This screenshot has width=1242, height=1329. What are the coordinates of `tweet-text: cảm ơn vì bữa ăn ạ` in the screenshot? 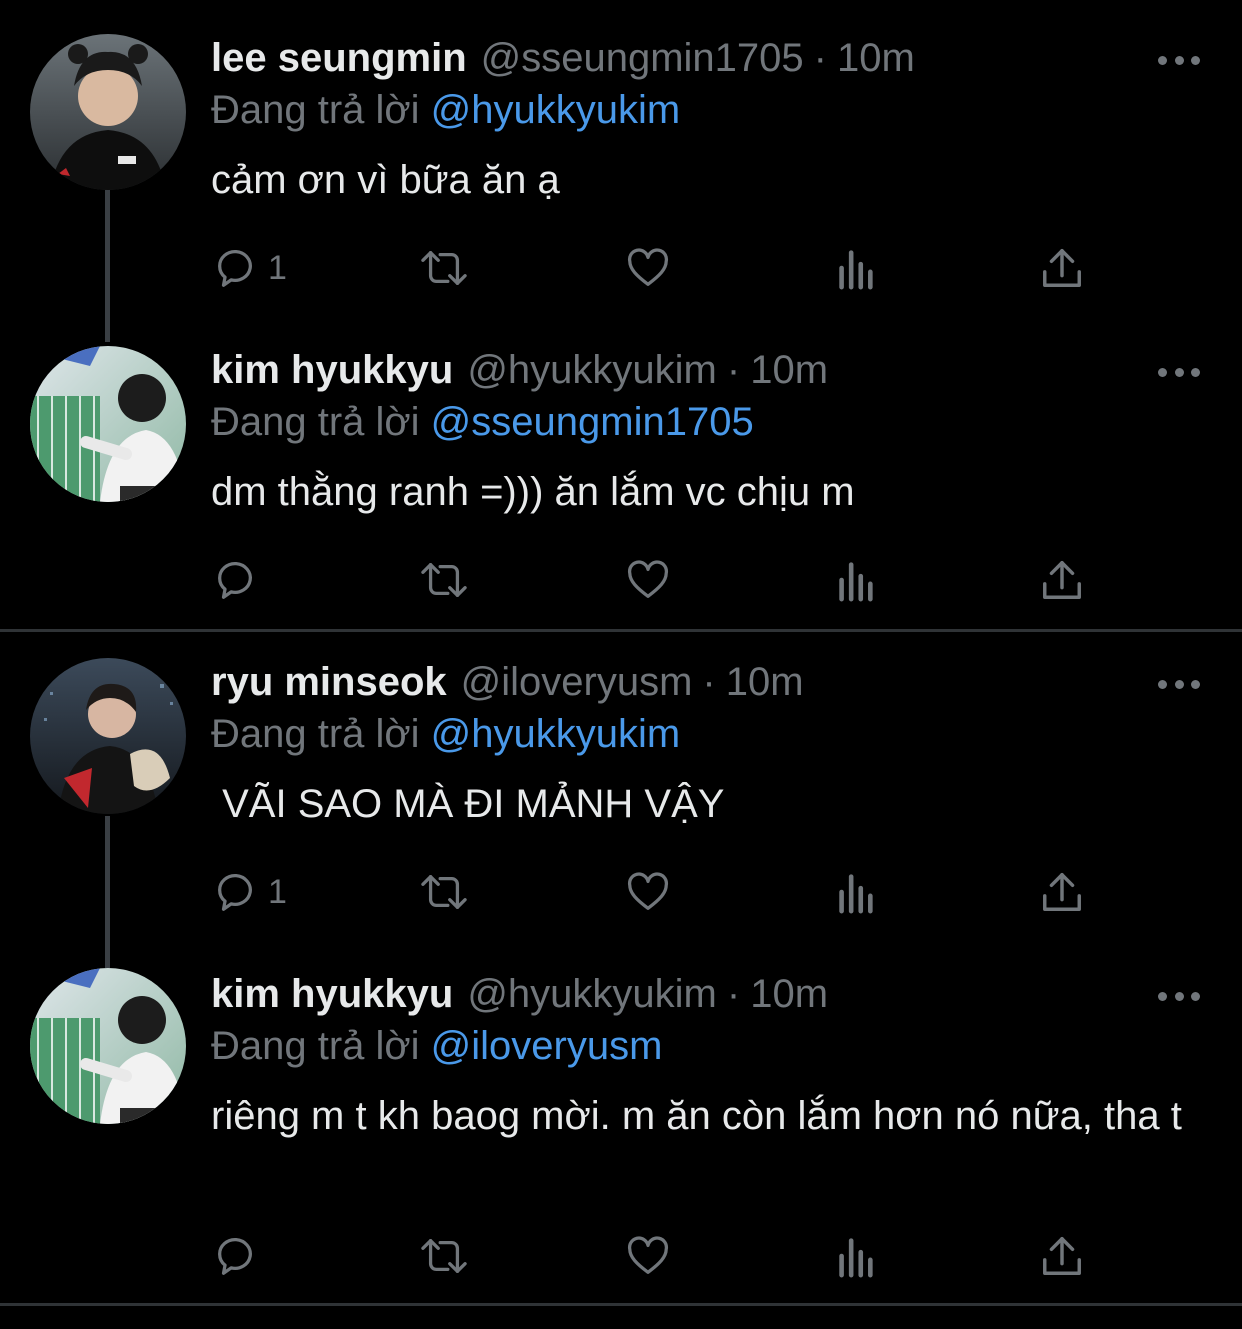 It's located at (385, 180).